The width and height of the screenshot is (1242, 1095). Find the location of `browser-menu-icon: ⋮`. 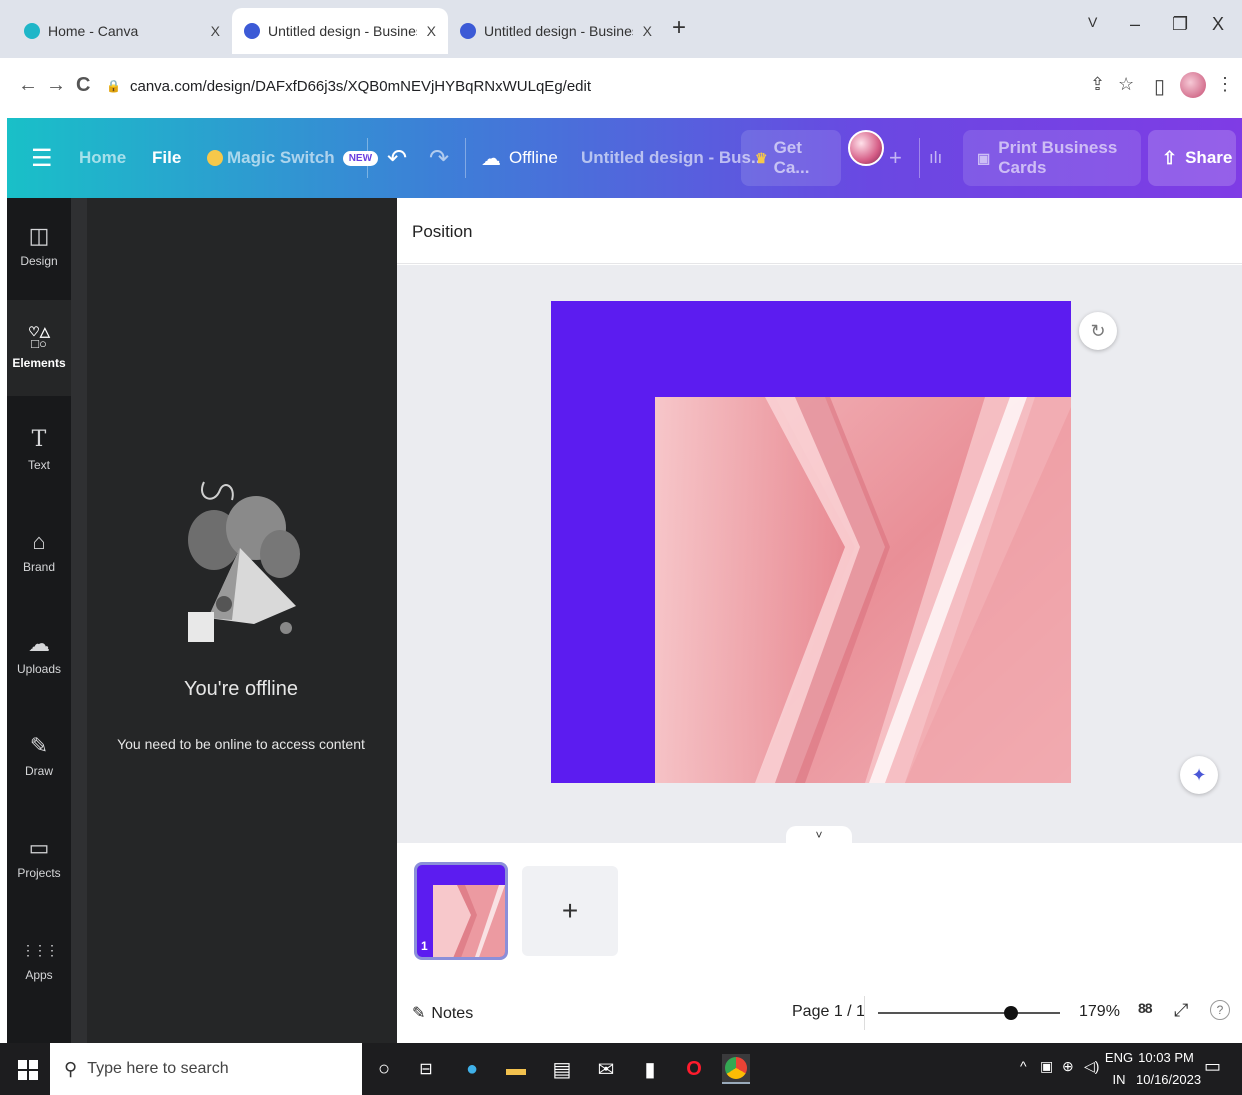

browser-menu-icon: ⋮ is located at coordinates (1225, 84).